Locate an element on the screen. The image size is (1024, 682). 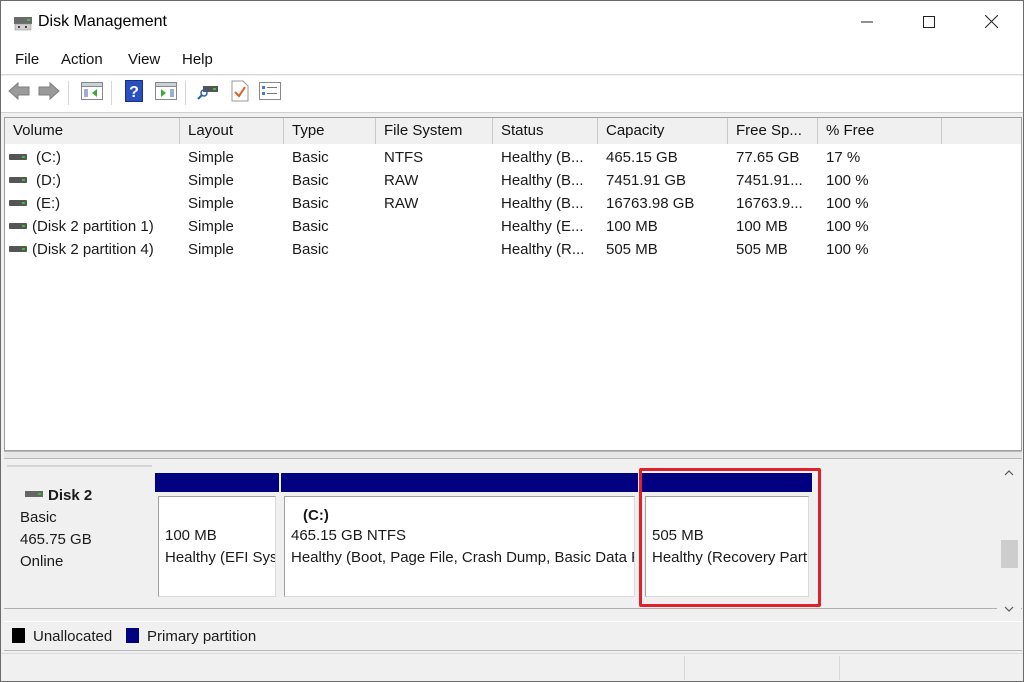
back-button is located at coordinates (19, 93).